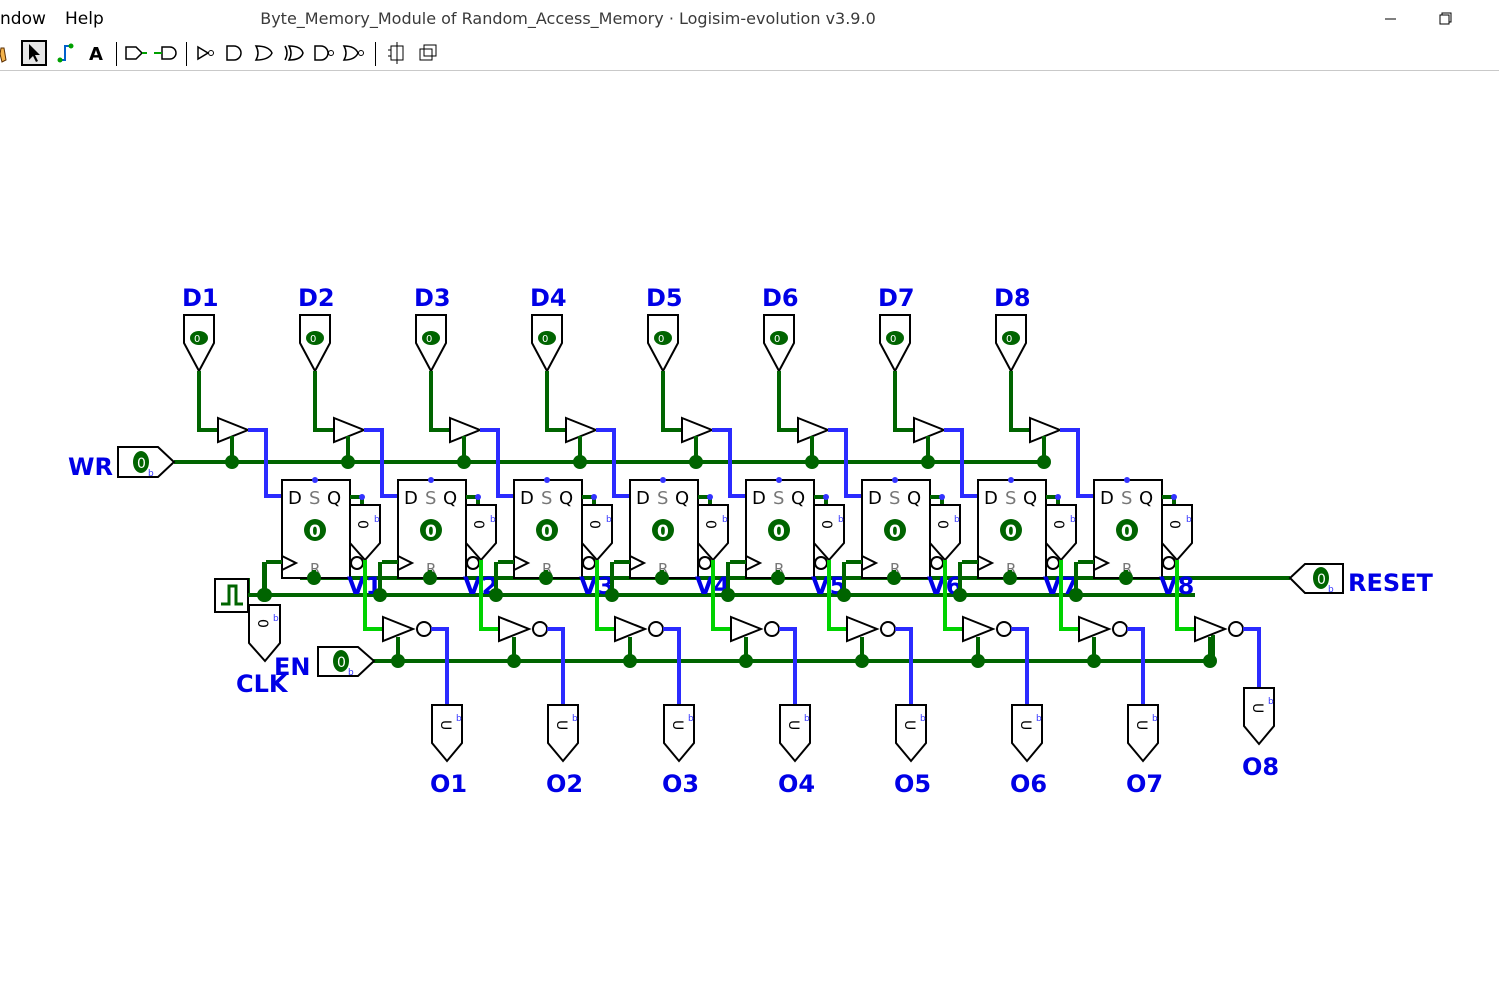 Image resolution: width=1499 pixels, height=995 pixels. Describe the element at coordinates (428, 53) in the screenshot. I see `flip-vertical-icon` at that location.